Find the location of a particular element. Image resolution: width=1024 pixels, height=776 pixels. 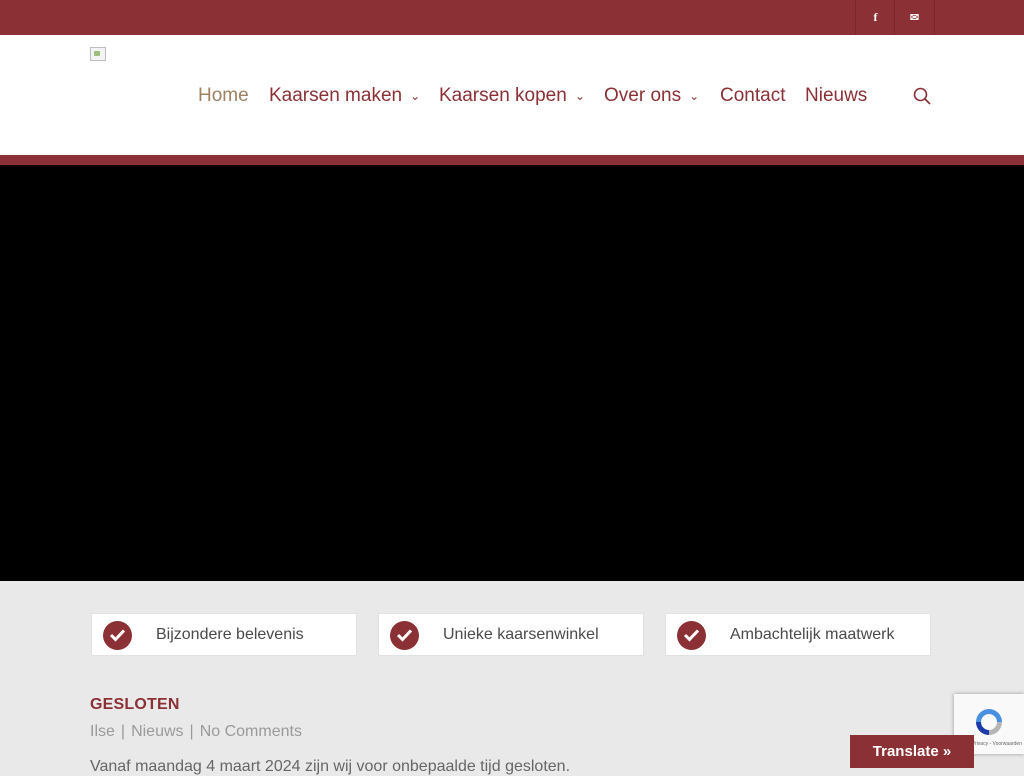

nav-item-kaarsen-kopen: Kaarsen kopen ⌄ is located at coordinates (512, 96).